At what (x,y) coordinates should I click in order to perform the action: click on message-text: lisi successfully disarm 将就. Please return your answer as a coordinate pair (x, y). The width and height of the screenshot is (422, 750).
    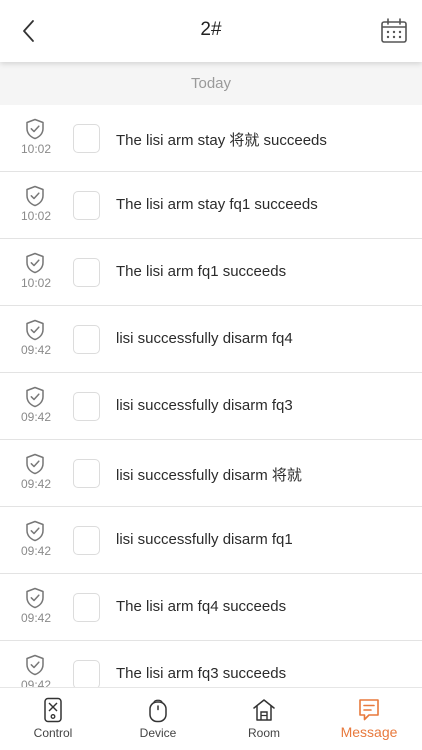
    Looking at the image, I should click on (209, 475).